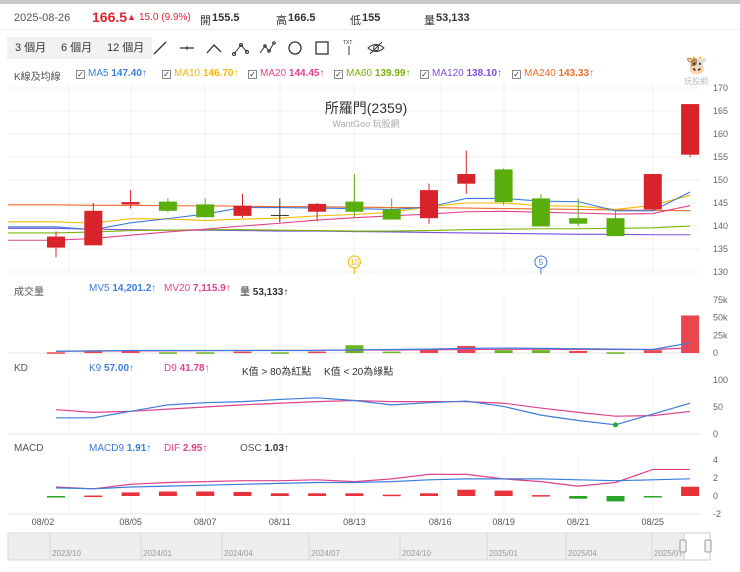 This screenshot has width=740, height=572. I want to click on volume-tick-label: 0, so click(715, 353).